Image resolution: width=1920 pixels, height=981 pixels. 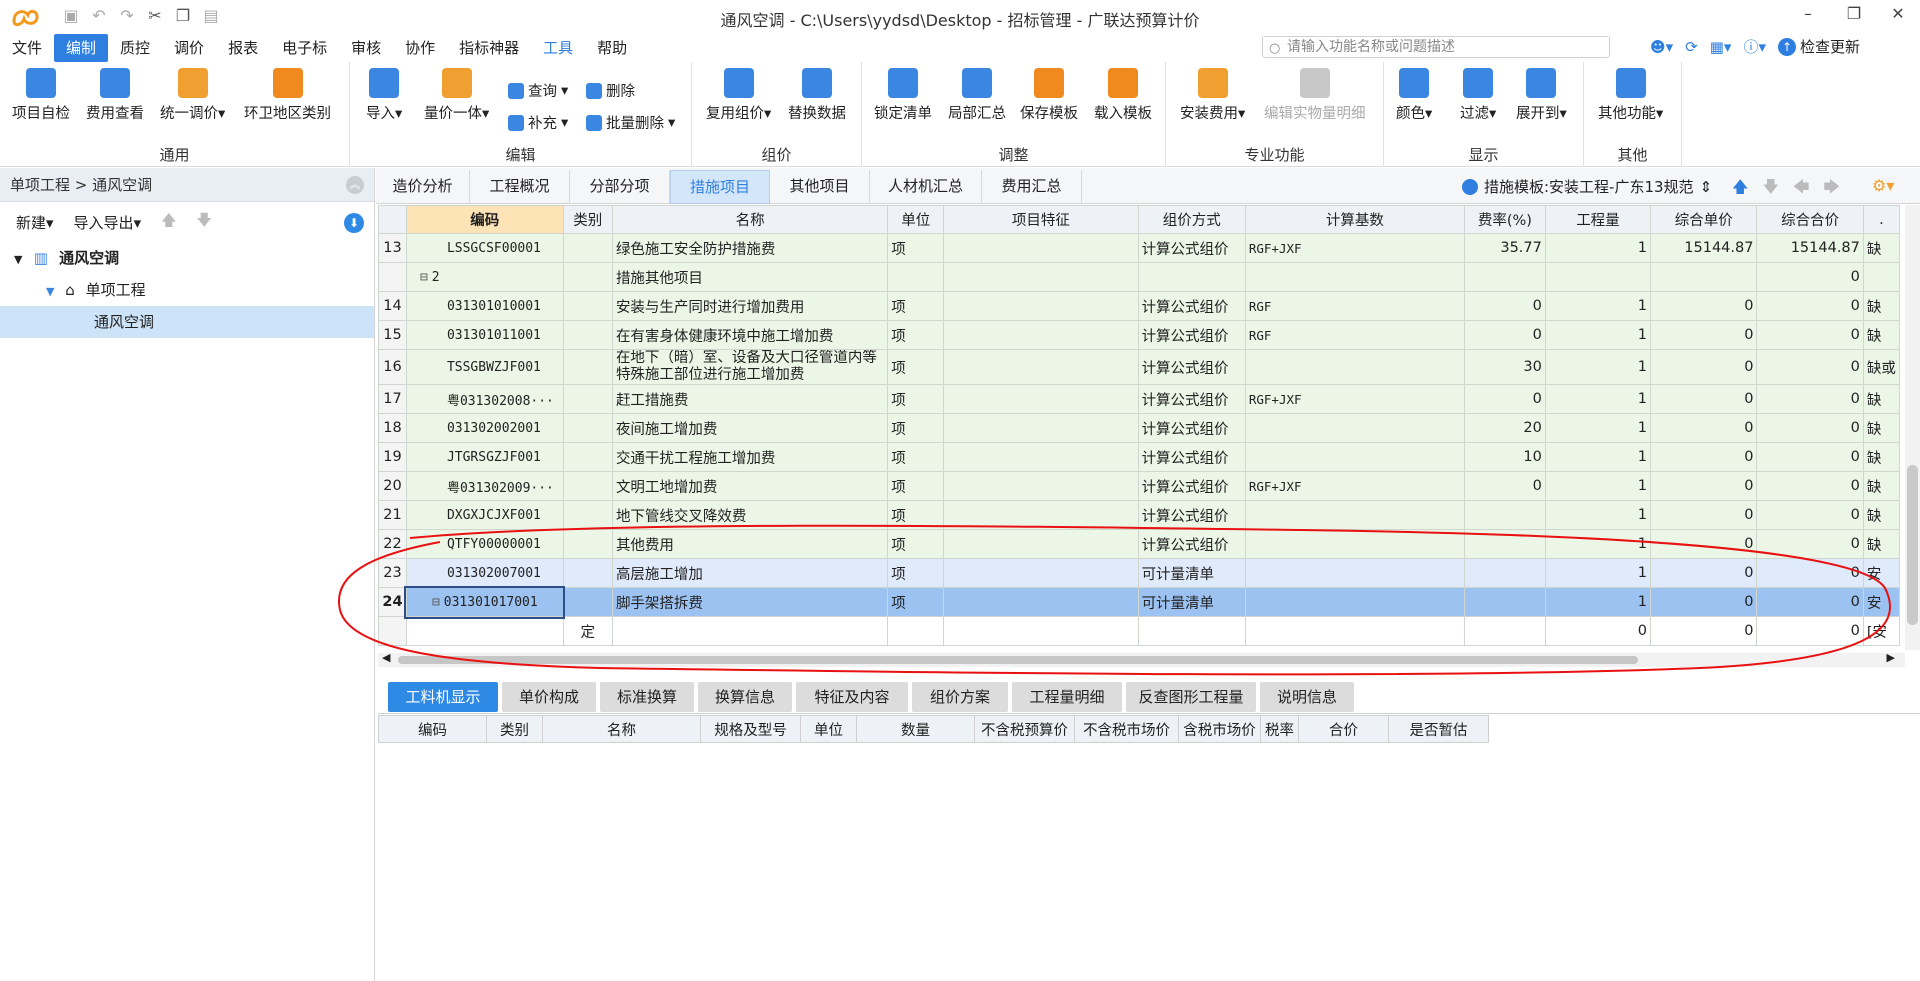 I want to click on scroll-left-icon: ◀, so click(x=386, y=657).